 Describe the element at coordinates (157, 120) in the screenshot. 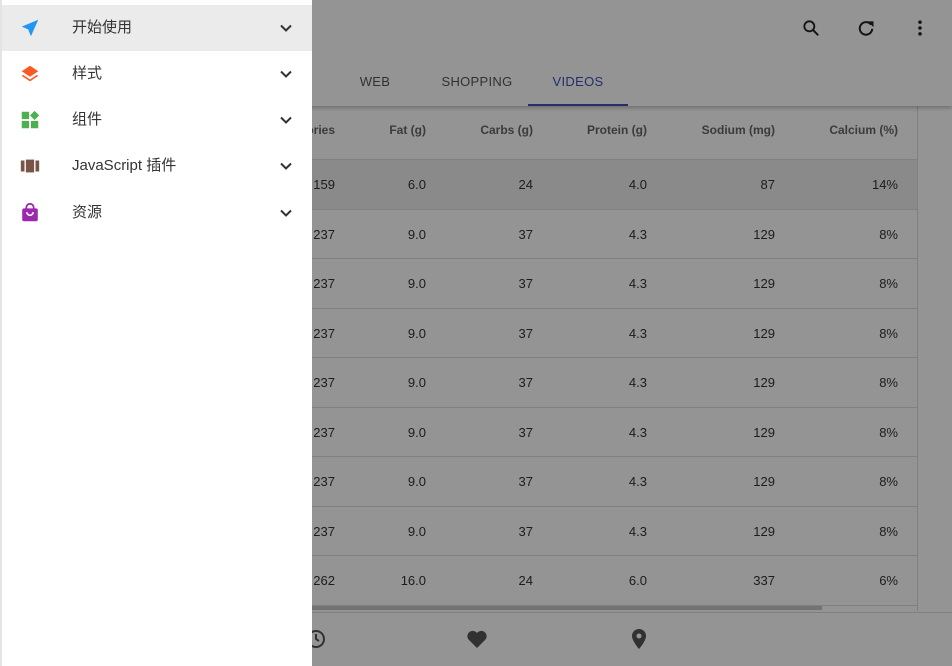

I see `drawer-item-components: 组件` at that location.